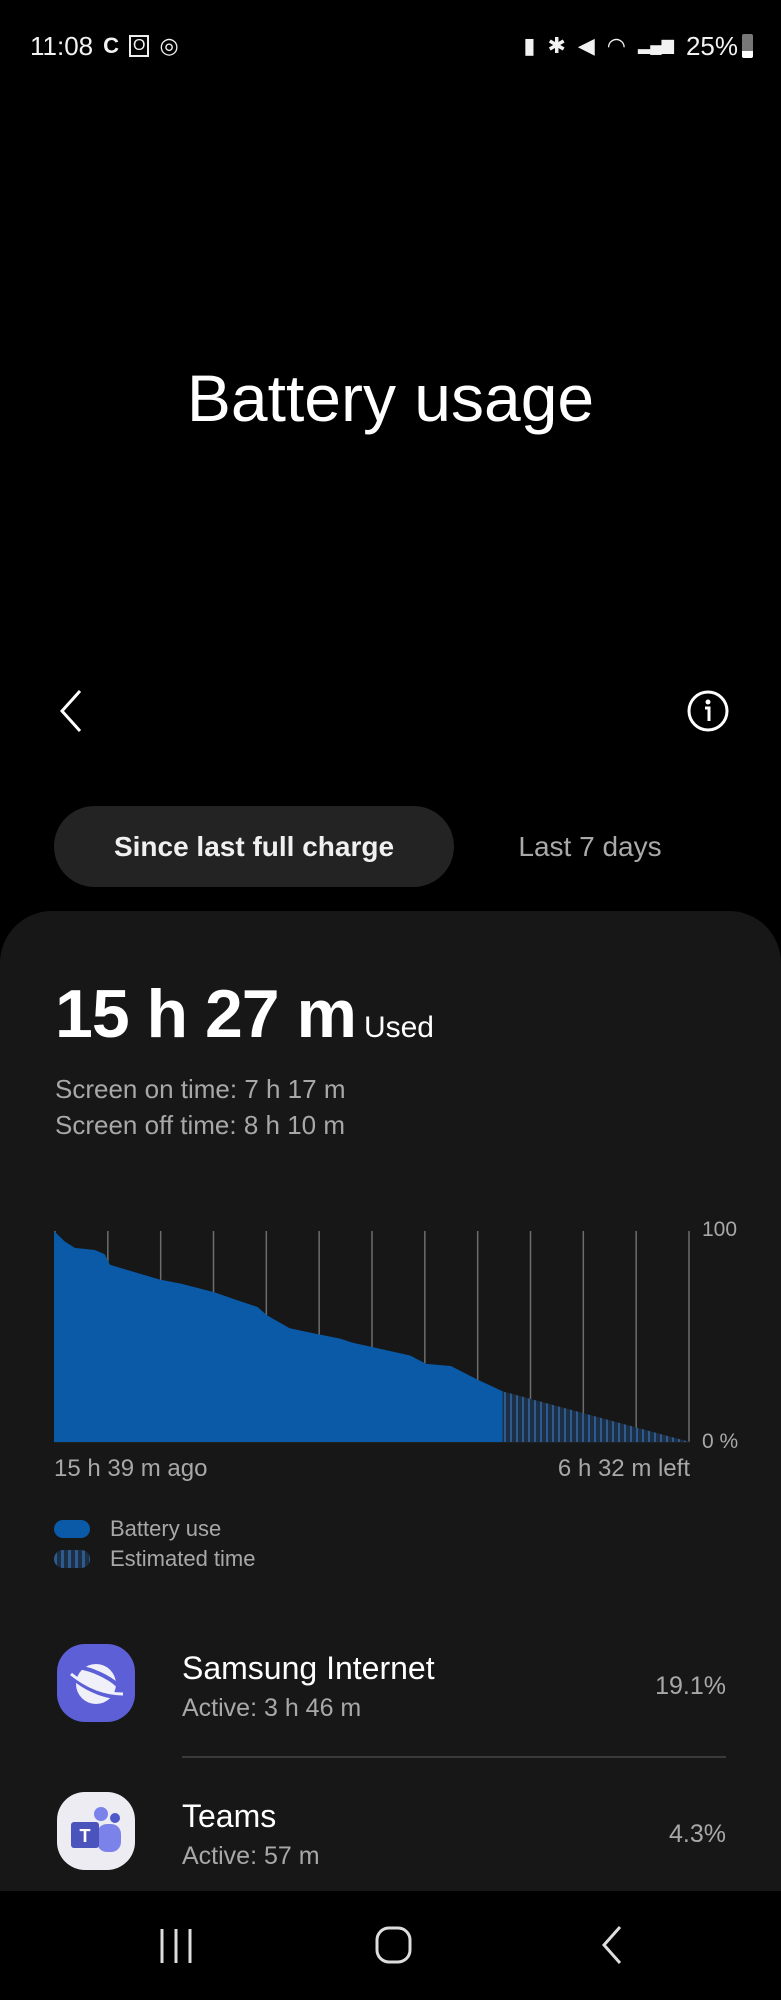  What do you see at coordinates (200, 1125) in the screenshot?
I see `screen-off-time: Screen off time: 8 h 10 m` at bounding box center [200, 1125].